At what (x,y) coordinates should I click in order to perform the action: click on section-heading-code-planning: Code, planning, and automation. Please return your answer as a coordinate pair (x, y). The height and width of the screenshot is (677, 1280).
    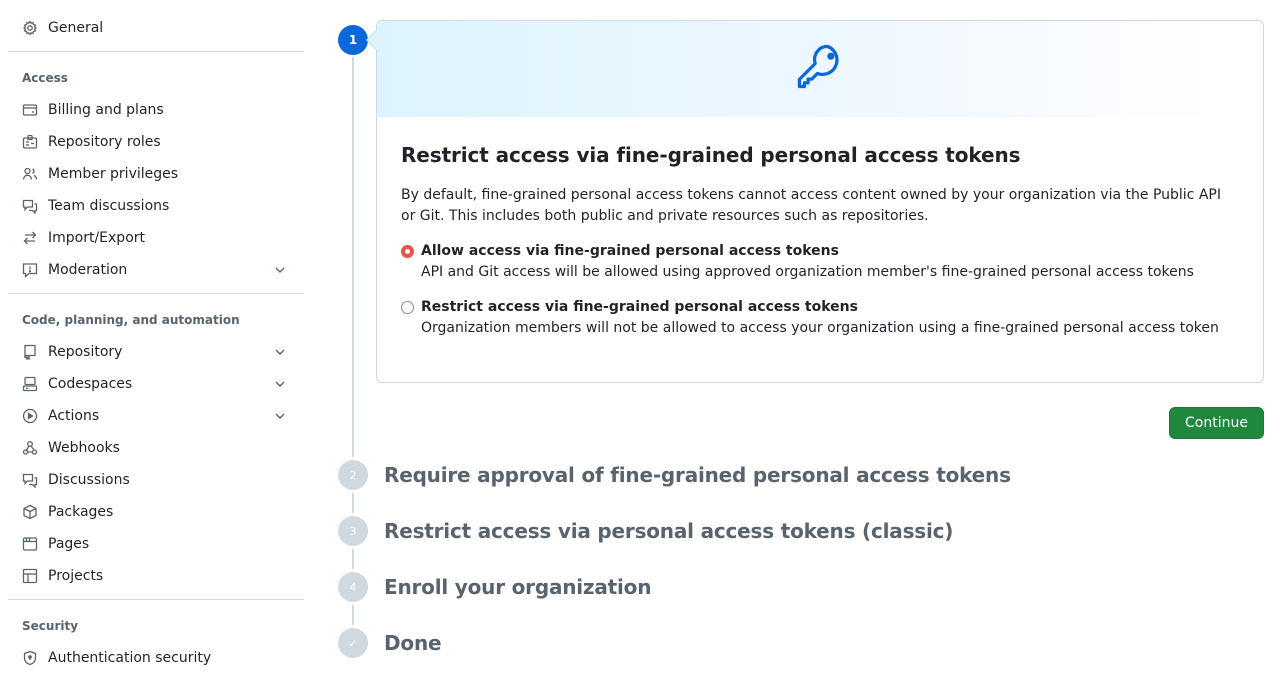
    Looking at the image, I should click on (131, 320).